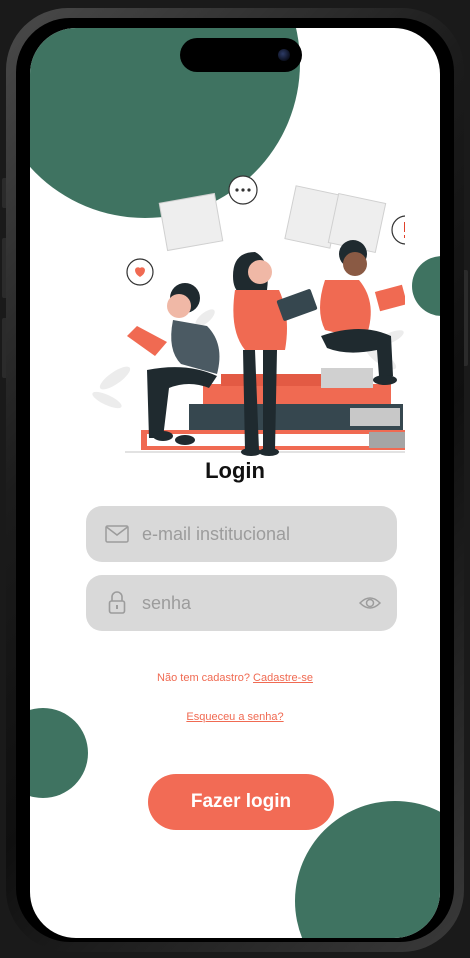  What do you see at coordinates (203, 678) in the screenshot?
I see `signup-prompt: Não tem cadastro?` at bounding box center [203, 678].